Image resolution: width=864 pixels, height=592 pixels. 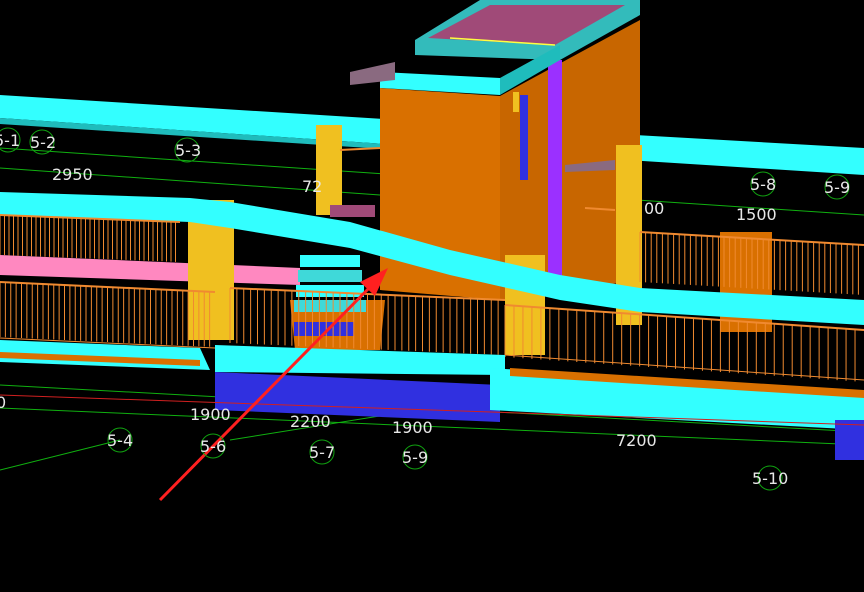 What do you see at coordinates (770, 478) in the screenshot?
I see `grid-label: 5-10` at bounding box center [770, 478].